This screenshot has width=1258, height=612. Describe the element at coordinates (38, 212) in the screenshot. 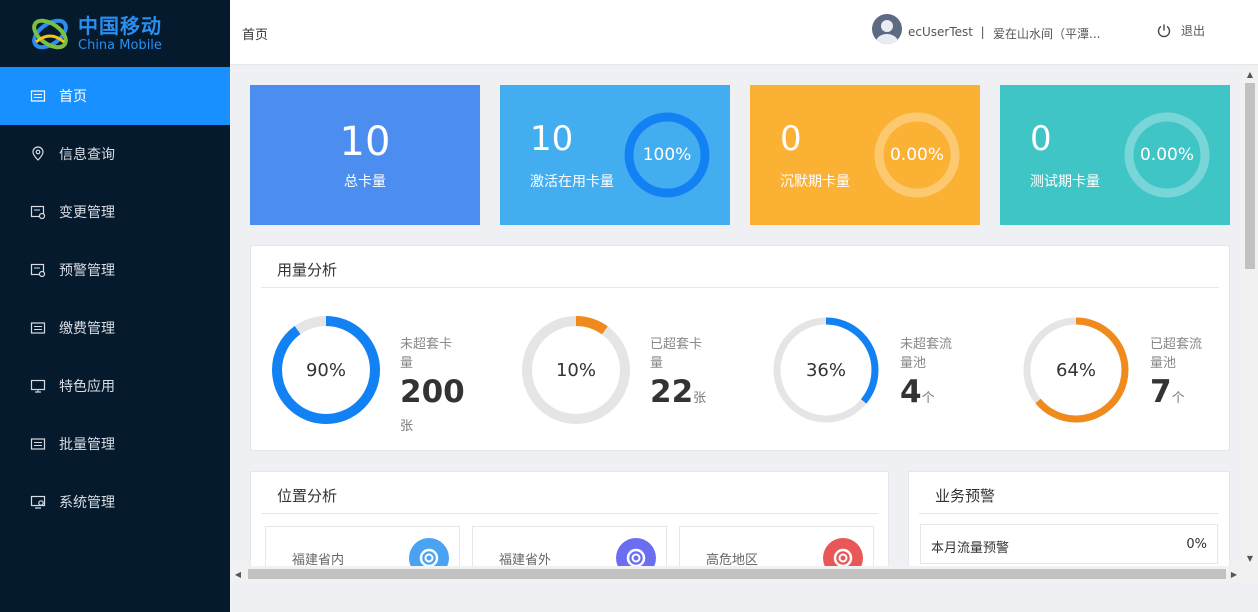

I see `change-icon` at that location.